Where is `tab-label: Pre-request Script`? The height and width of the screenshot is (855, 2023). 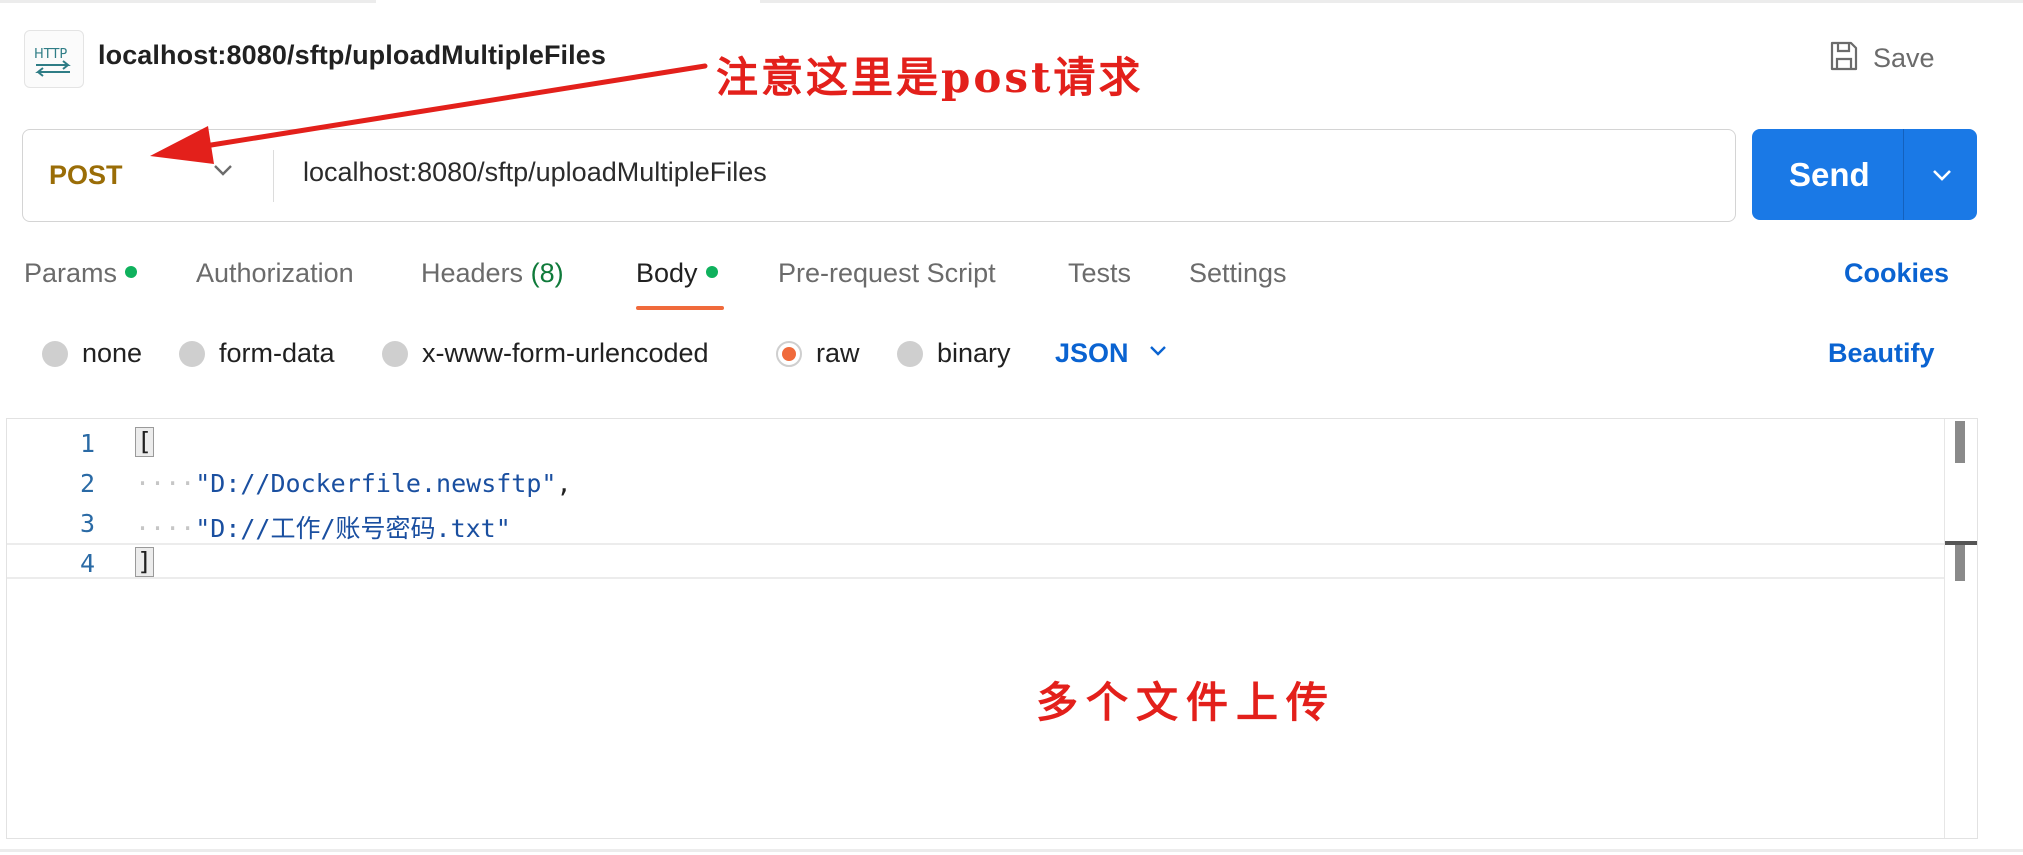 tab-label: Pre-request Script is located at coordinates (887, 273).